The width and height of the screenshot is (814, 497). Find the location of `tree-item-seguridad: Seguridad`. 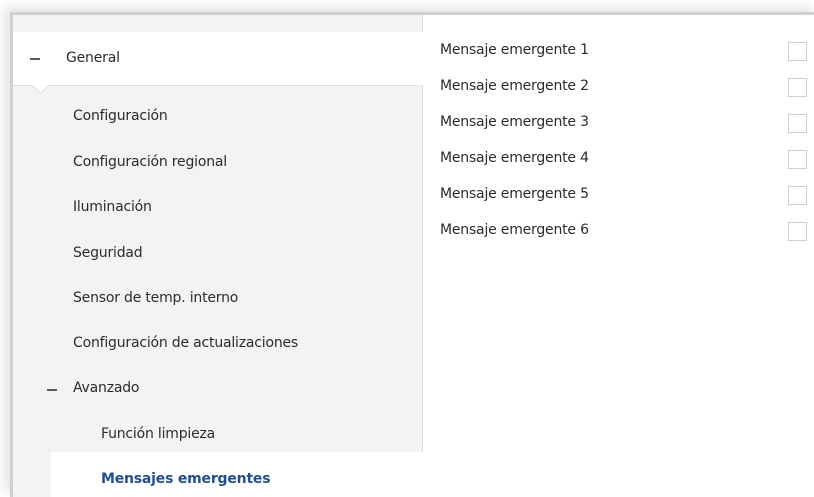

tree-item-seguridad: Seguridad is located at coordinates (108, 253).